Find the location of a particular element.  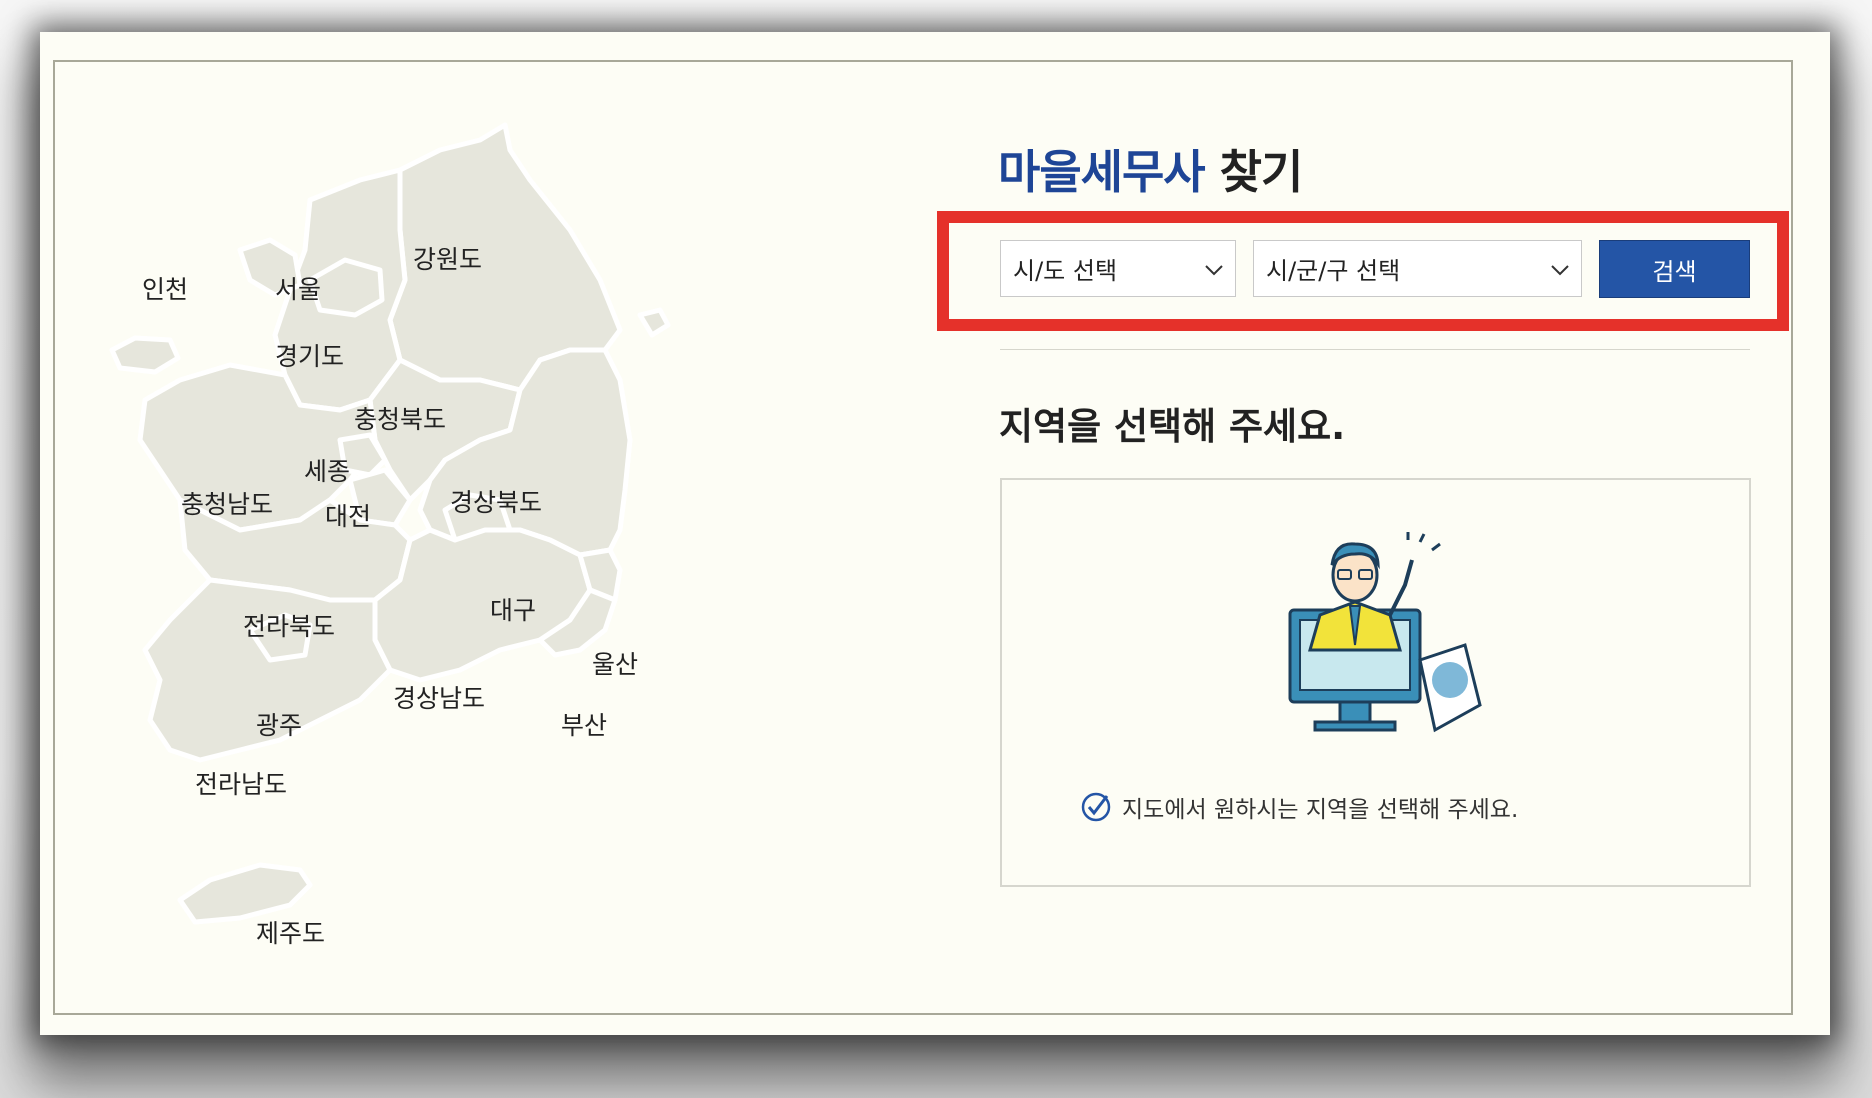

map-label-daejeon: 대전 is located at coordinates (348, 515).